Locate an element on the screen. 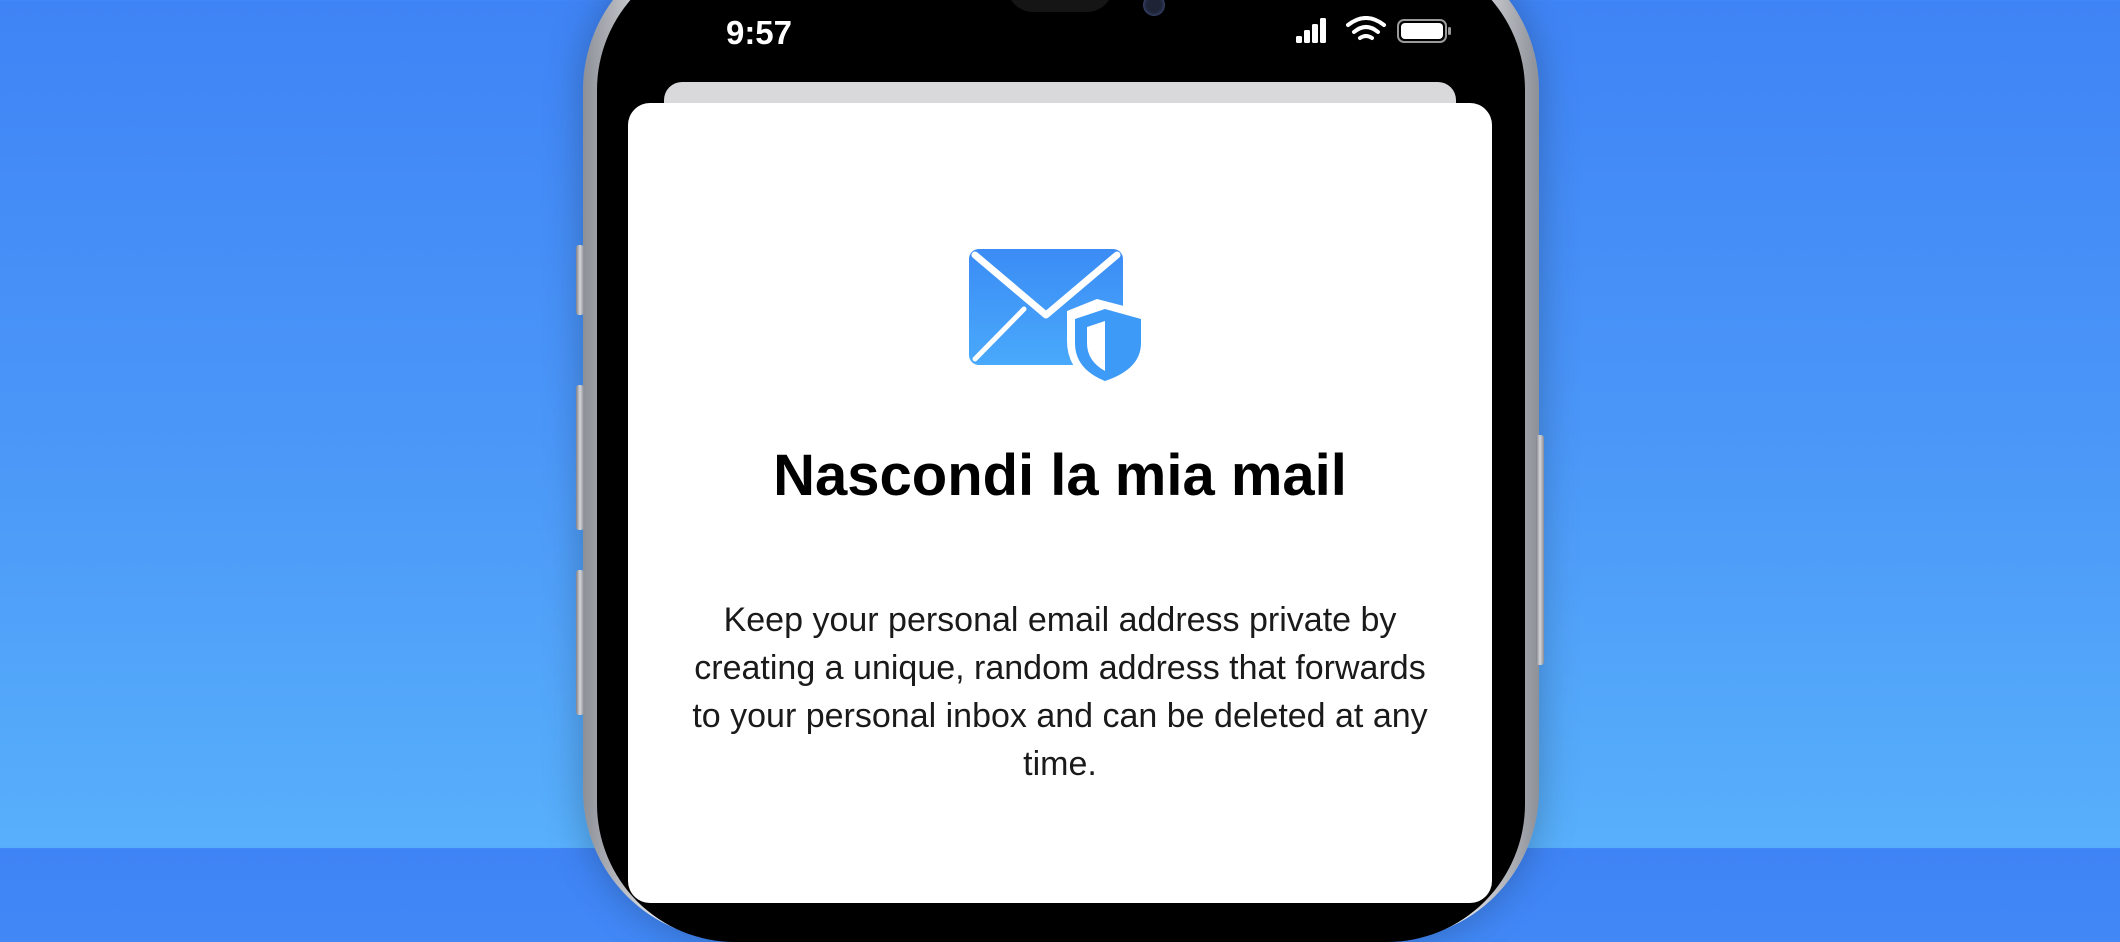 This screenshot has width=2120, height=942. battery-icon is located at coordinates (1424, 31).